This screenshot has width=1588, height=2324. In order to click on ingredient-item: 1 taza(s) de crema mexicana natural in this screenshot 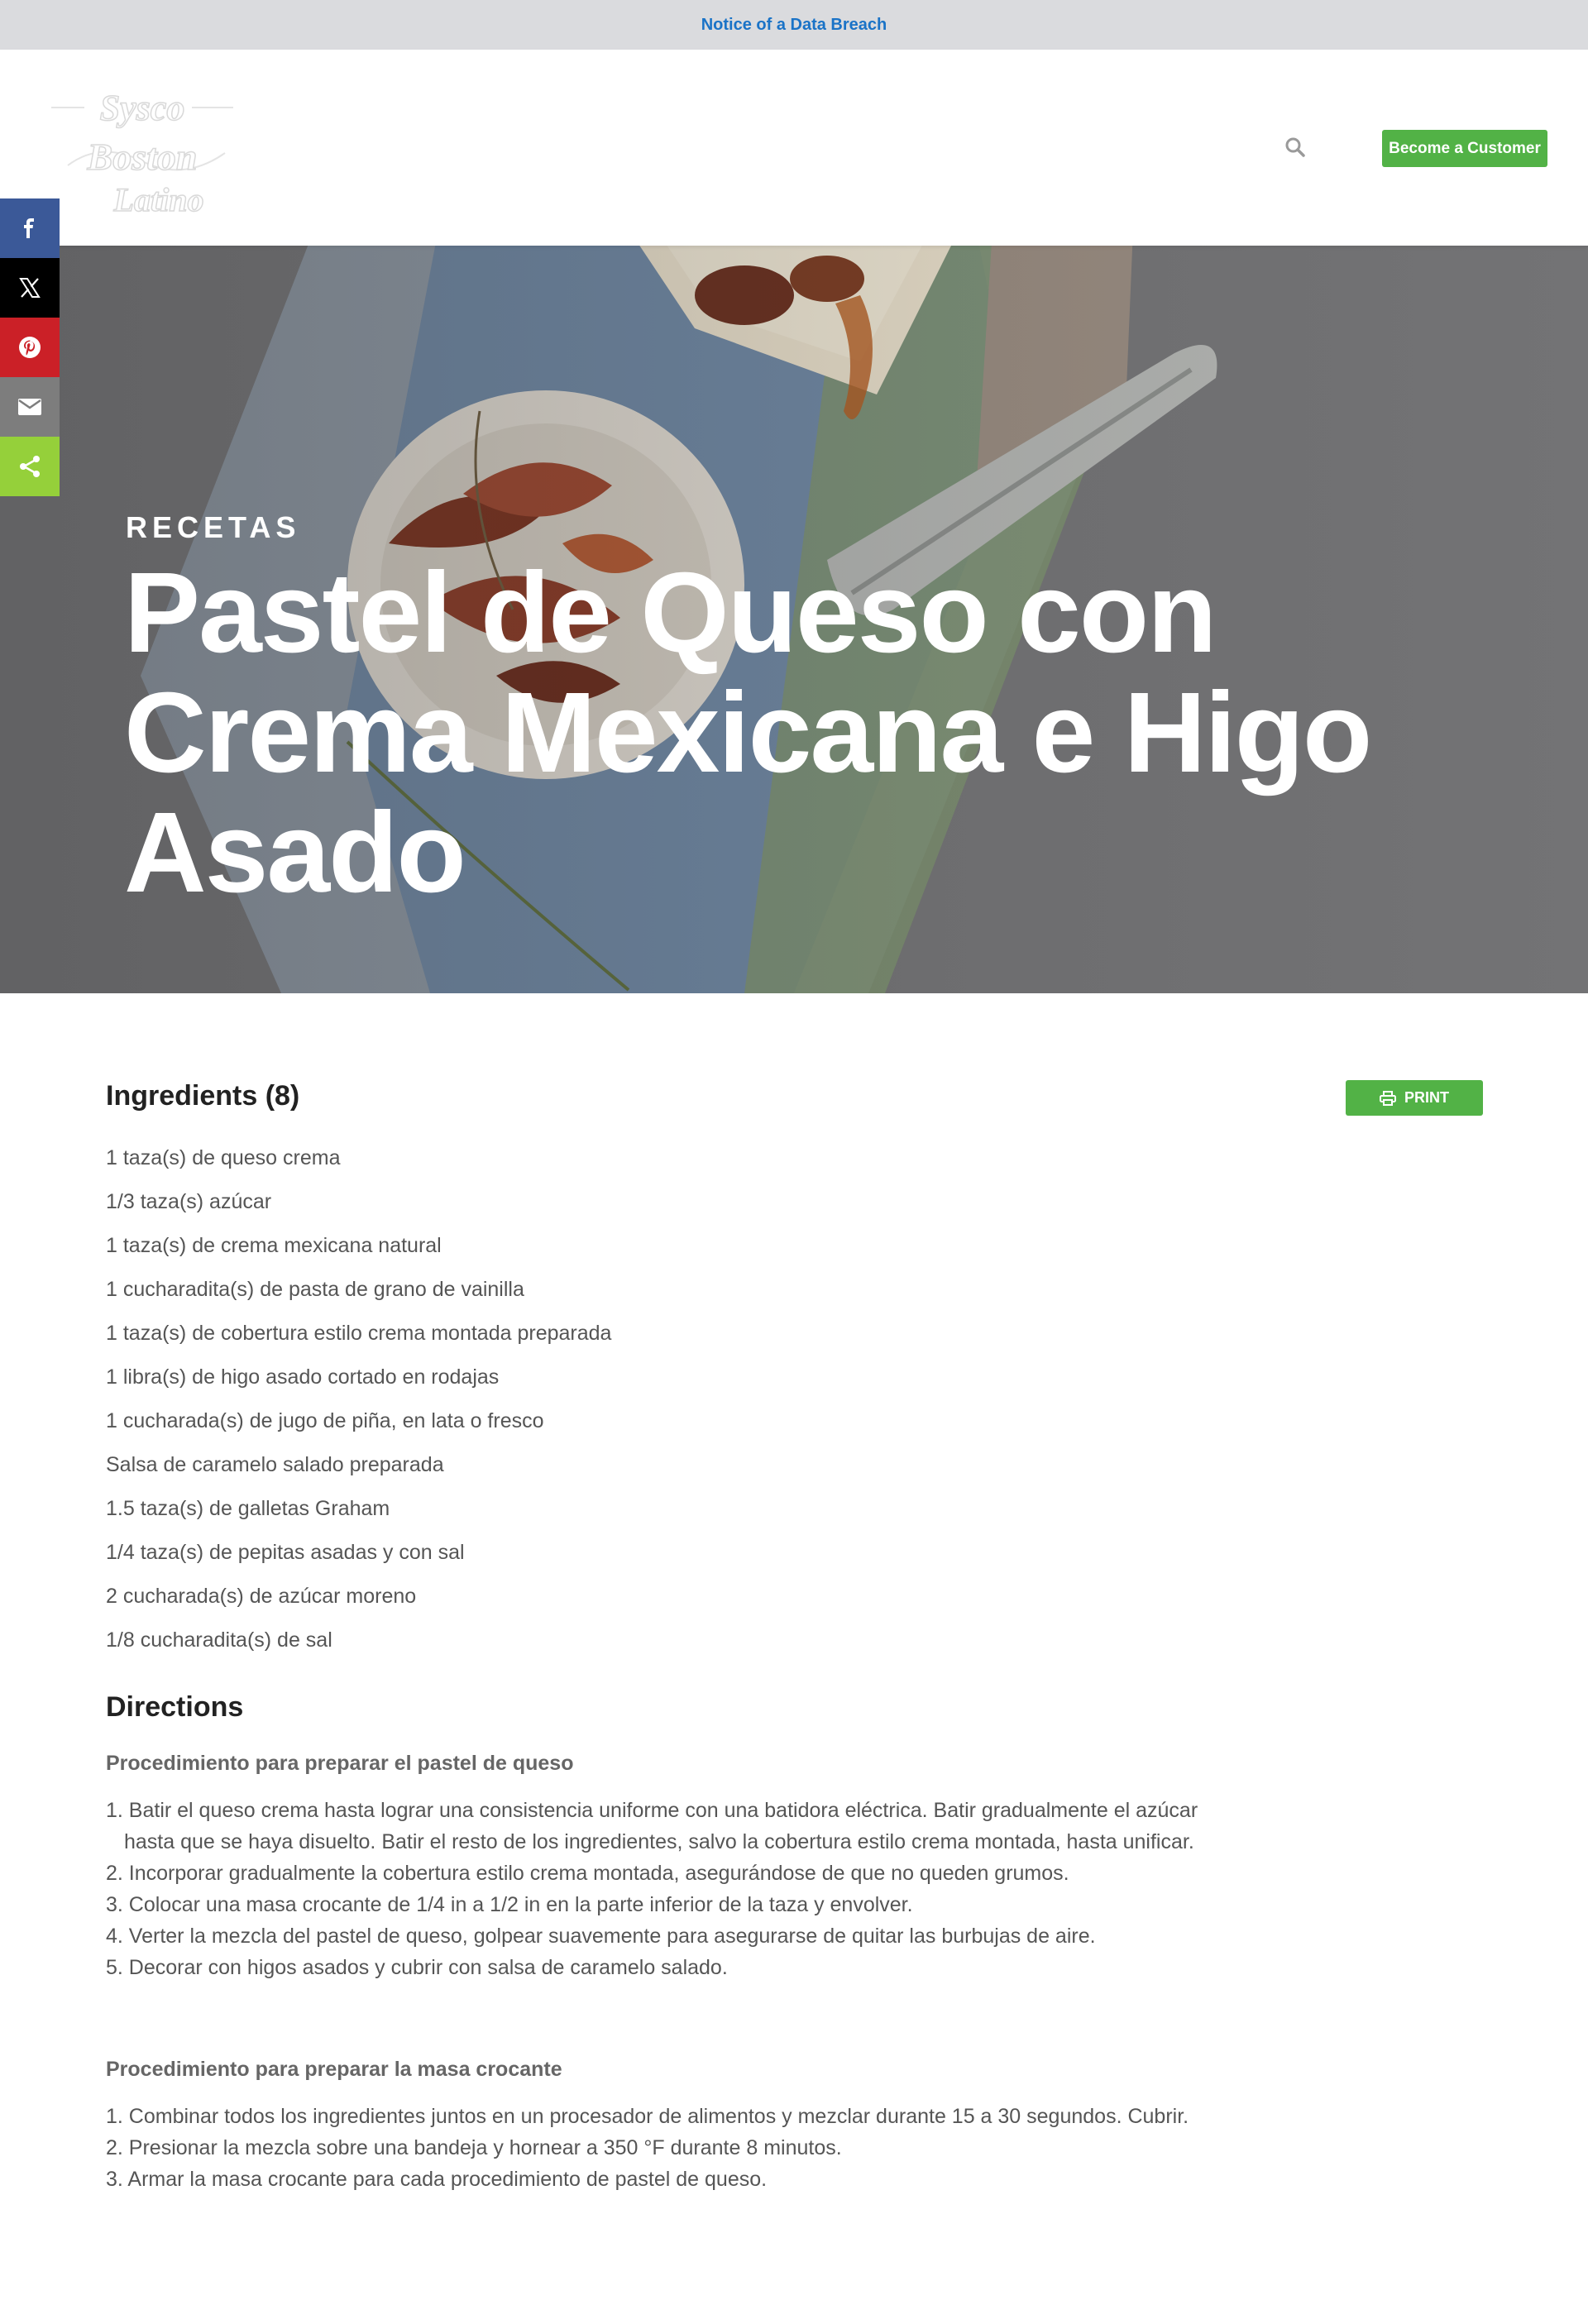, I will do `click(274, 1245)`.